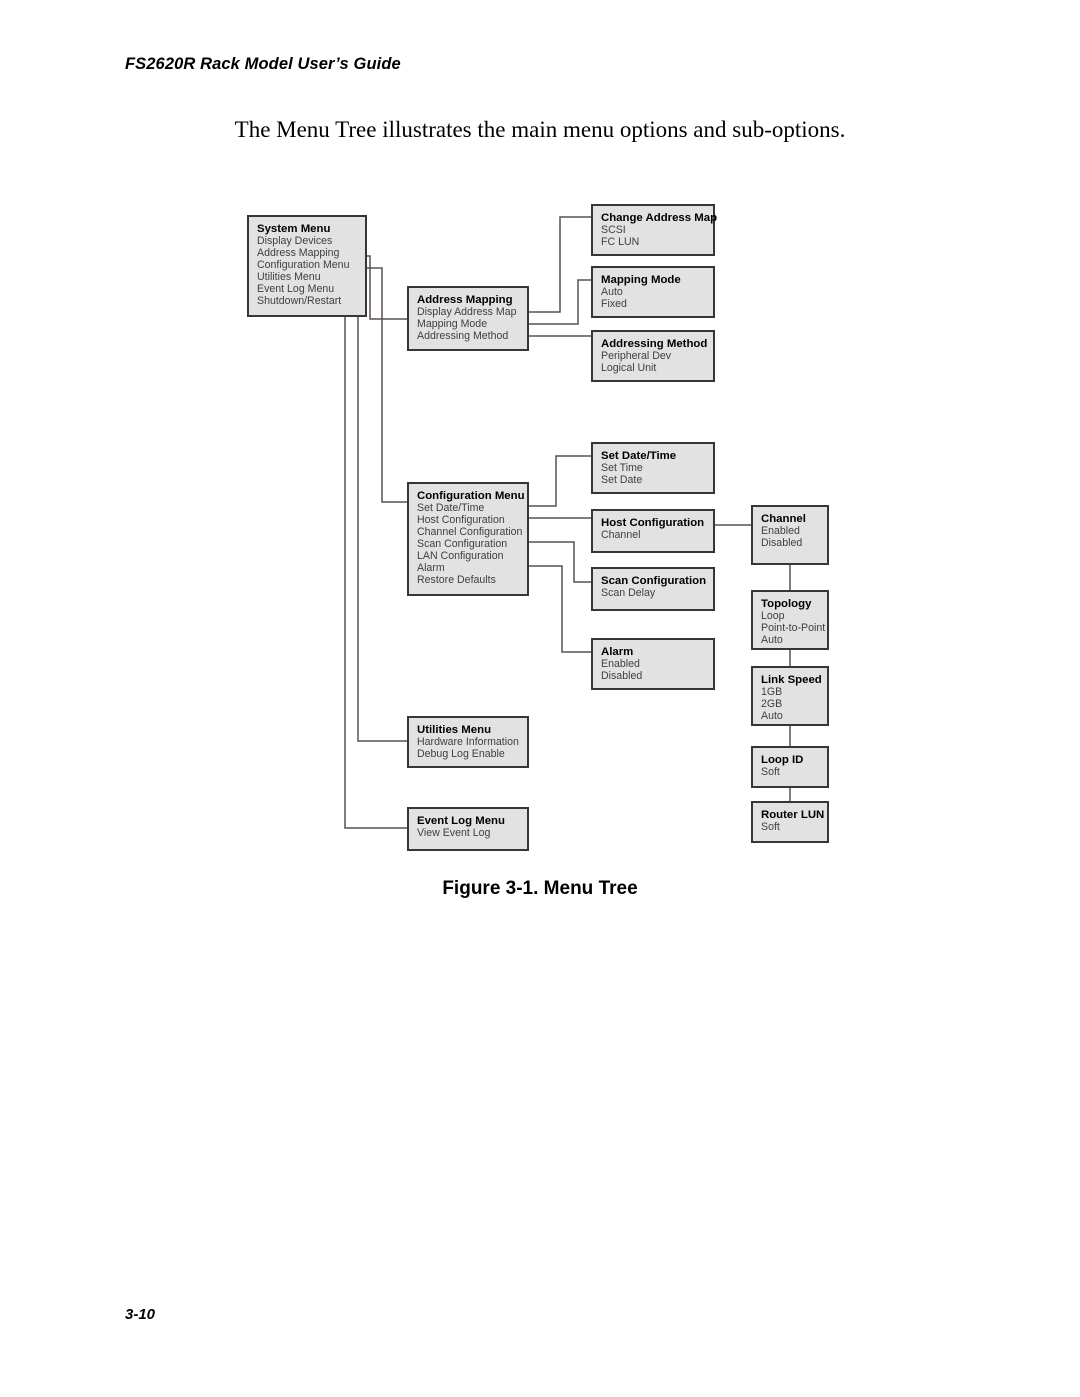  I want to click on node-item: Loop, so click(773, 616).